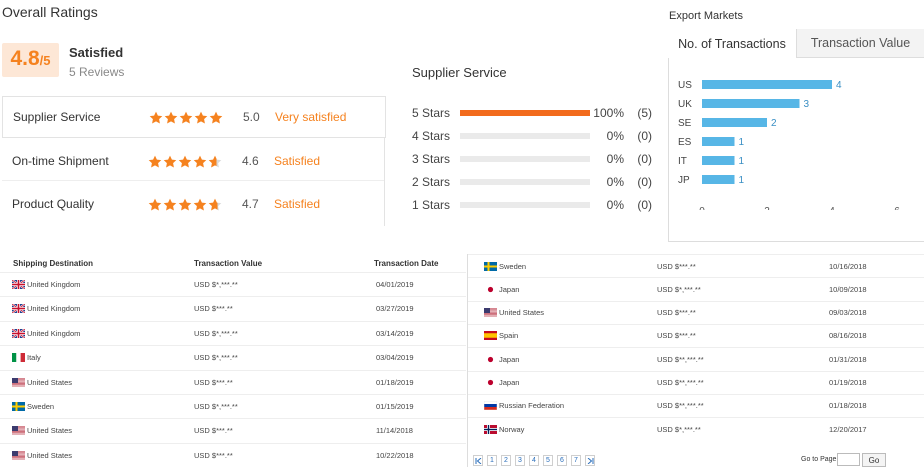  I want to click on star-breakdown-label: 2 Stars, so click(431, 182).